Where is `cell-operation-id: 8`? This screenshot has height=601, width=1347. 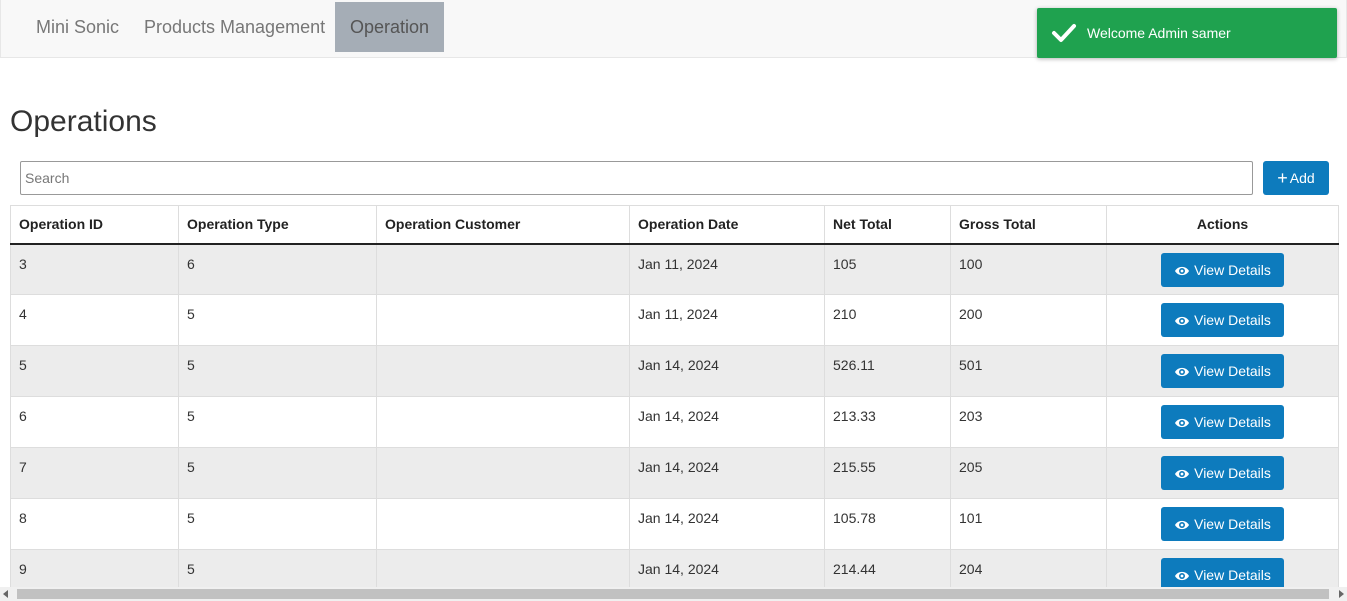
cell-operation-id: 8 is located at coordinates (94, 524).